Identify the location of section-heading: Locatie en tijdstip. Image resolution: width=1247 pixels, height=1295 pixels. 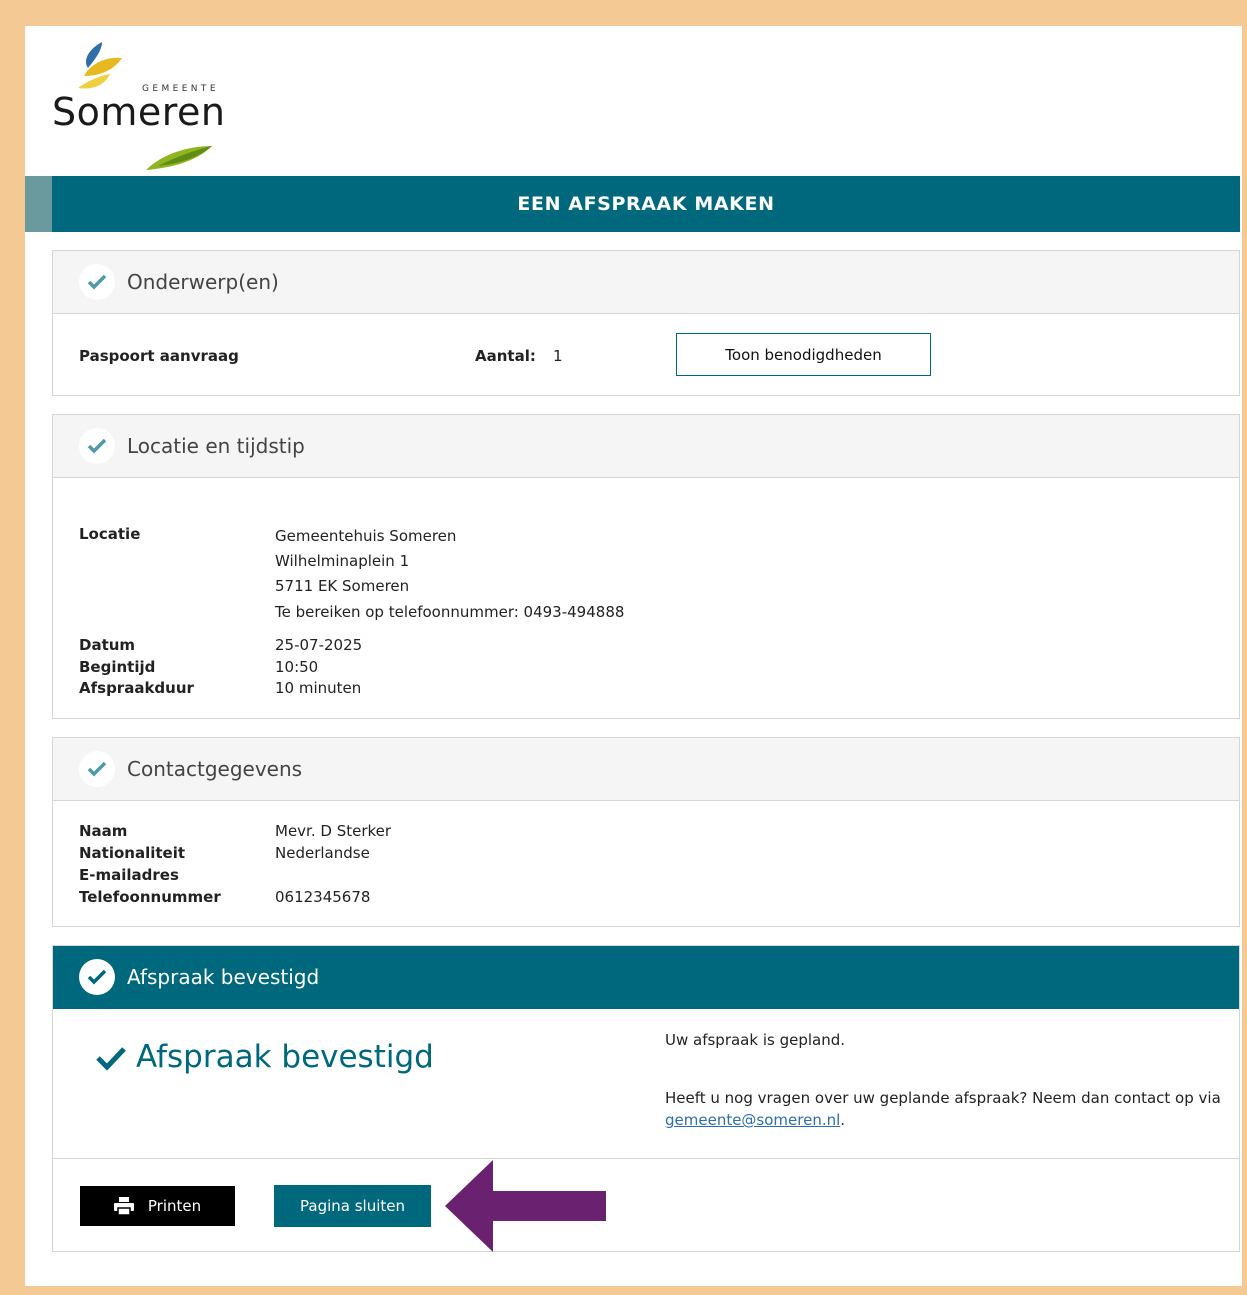
(216, 446).